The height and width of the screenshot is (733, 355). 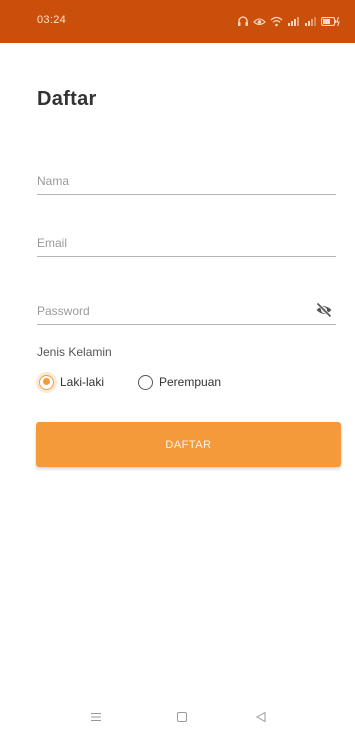 I want to click on status-time: 03:24, so click(x=52, y=20).